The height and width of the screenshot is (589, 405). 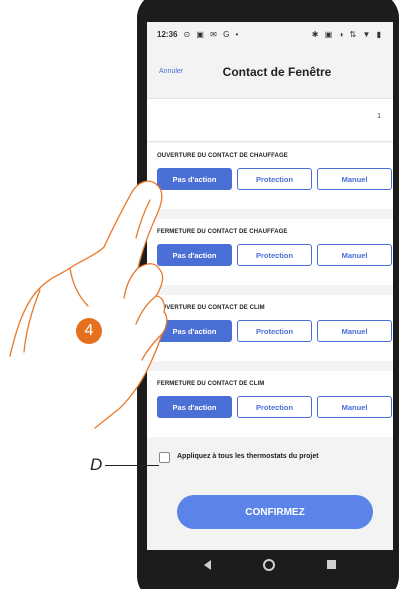 I want to click on recent-apps-icon, so click(x=331, y=564).